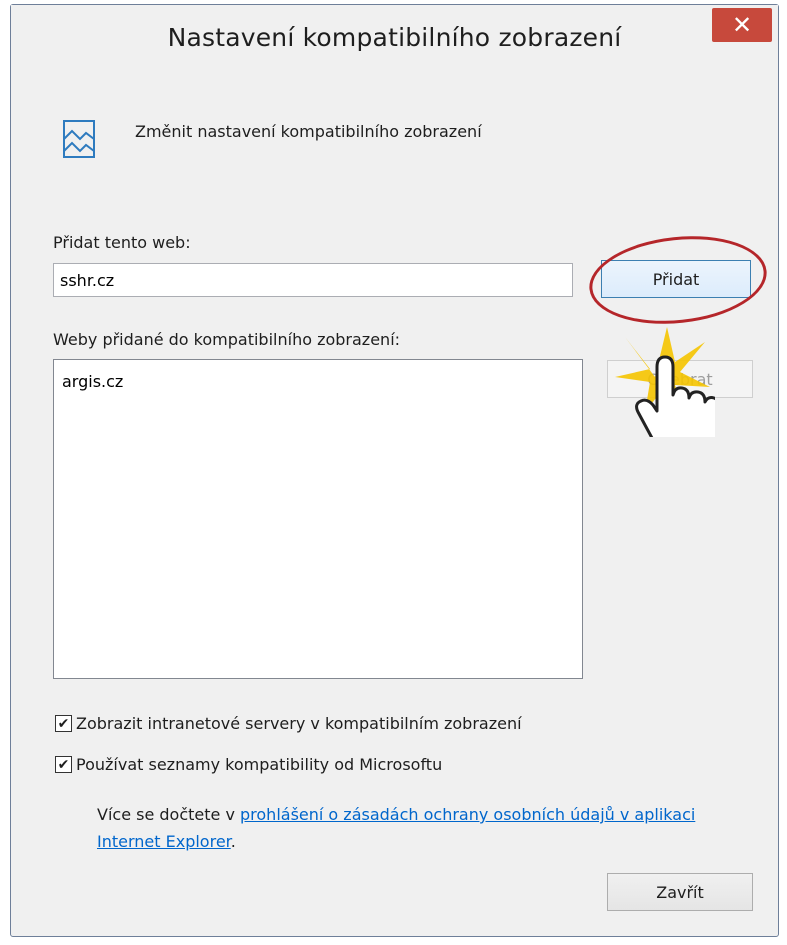 The width and height of the screenshot is (787, 945). Describe the element at coordinates (742, 25) in the screenshot. I see `close-window-button: ✕` at that location.